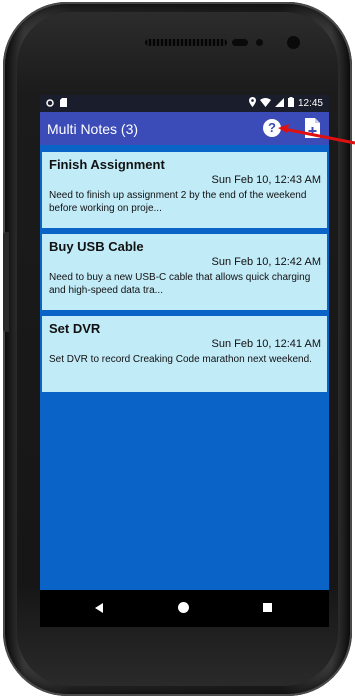  What do you see at coordinates (184, 128) in the screenshot?
I see `app-bar: Multi Notes (3) ?` at bounding box center [184, 128].